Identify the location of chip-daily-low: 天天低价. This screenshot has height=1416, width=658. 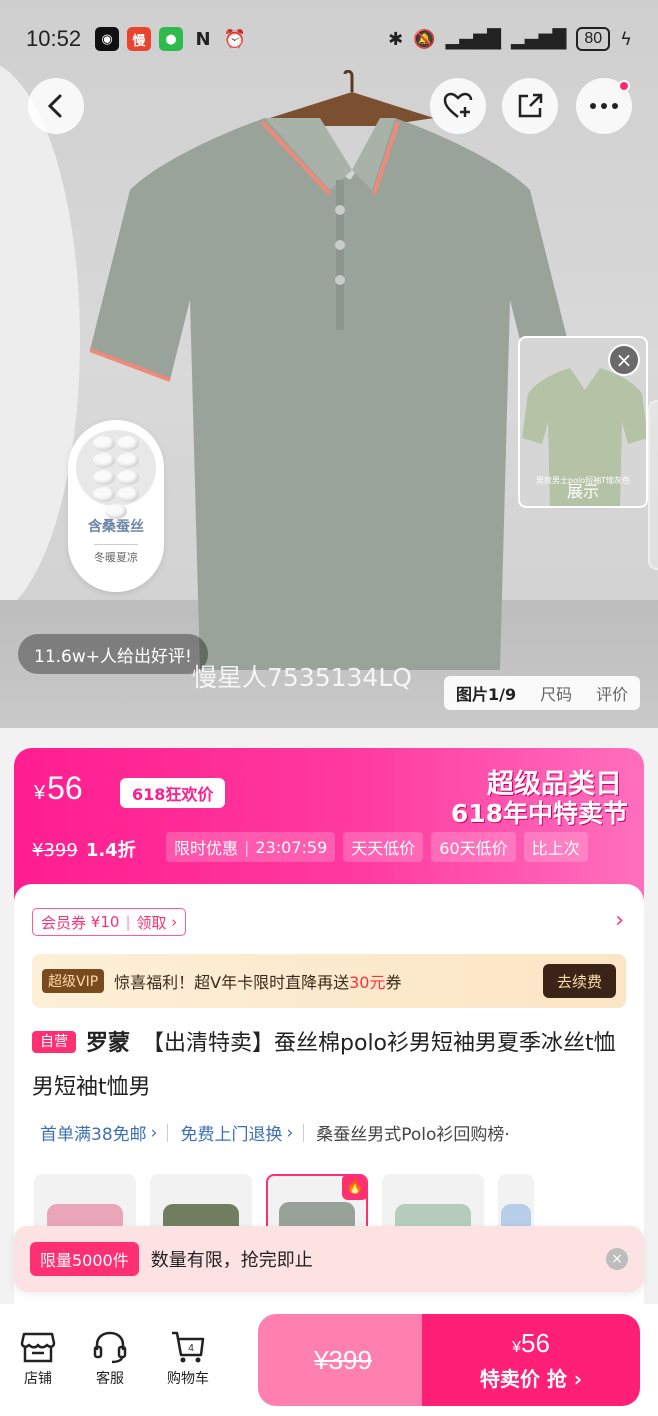
(383, 847).